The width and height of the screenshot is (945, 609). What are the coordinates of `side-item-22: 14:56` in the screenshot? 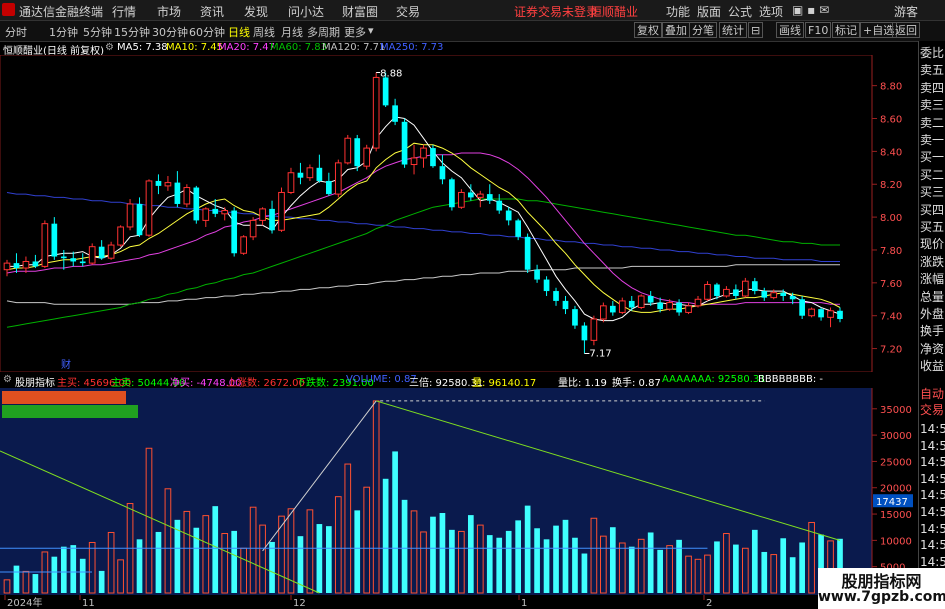 It's located at (932, 446).